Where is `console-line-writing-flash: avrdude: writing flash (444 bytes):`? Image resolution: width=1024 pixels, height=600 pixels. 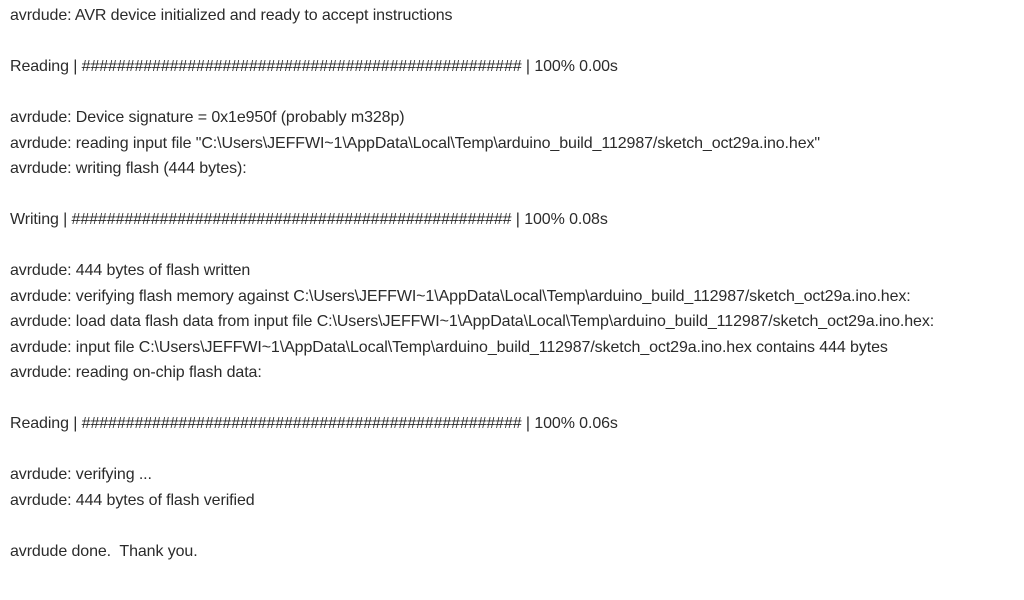 console-line-writing-flash: avrdude: writing flash (444 bytes): is located at coordinates (128, 168).